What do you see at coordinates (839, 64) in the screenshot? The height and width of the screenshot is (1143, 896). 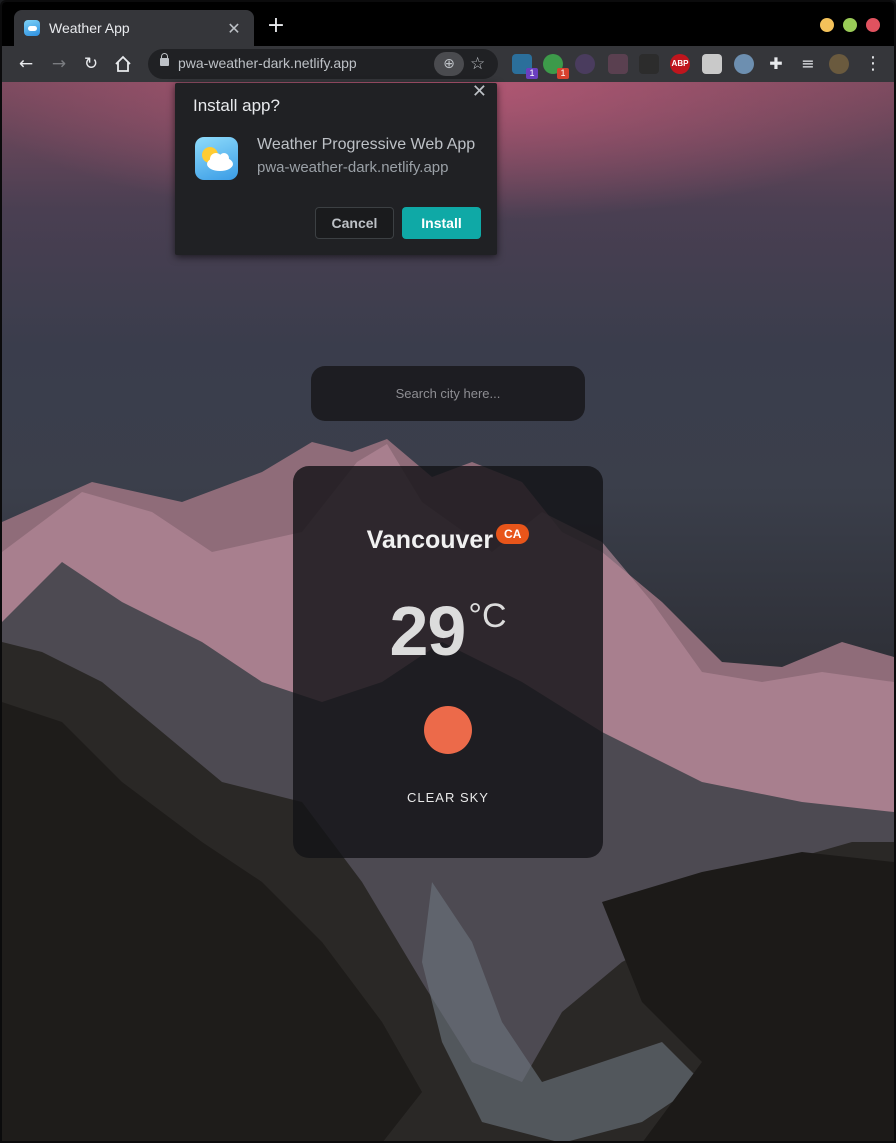 I see `profile-avatar` at bounding box center [839, 64].